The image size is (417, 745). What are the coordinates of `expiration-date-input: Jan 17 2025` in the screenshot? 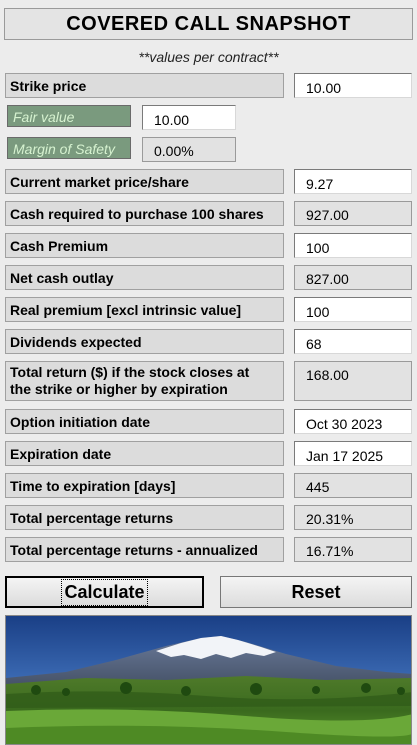 It's located at (353, 453).